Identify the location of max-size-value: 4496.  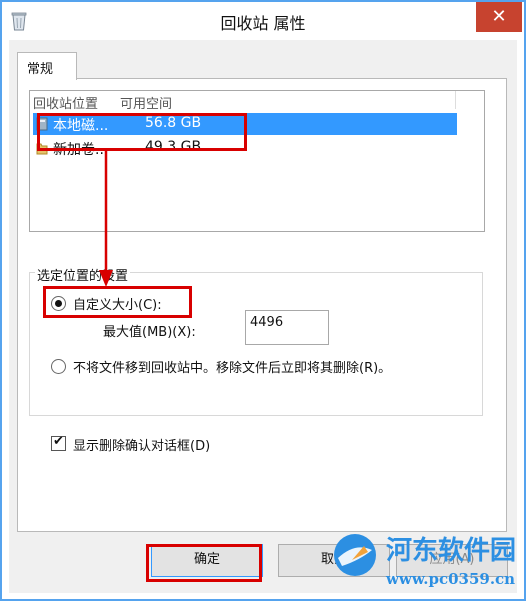
(267, 322).